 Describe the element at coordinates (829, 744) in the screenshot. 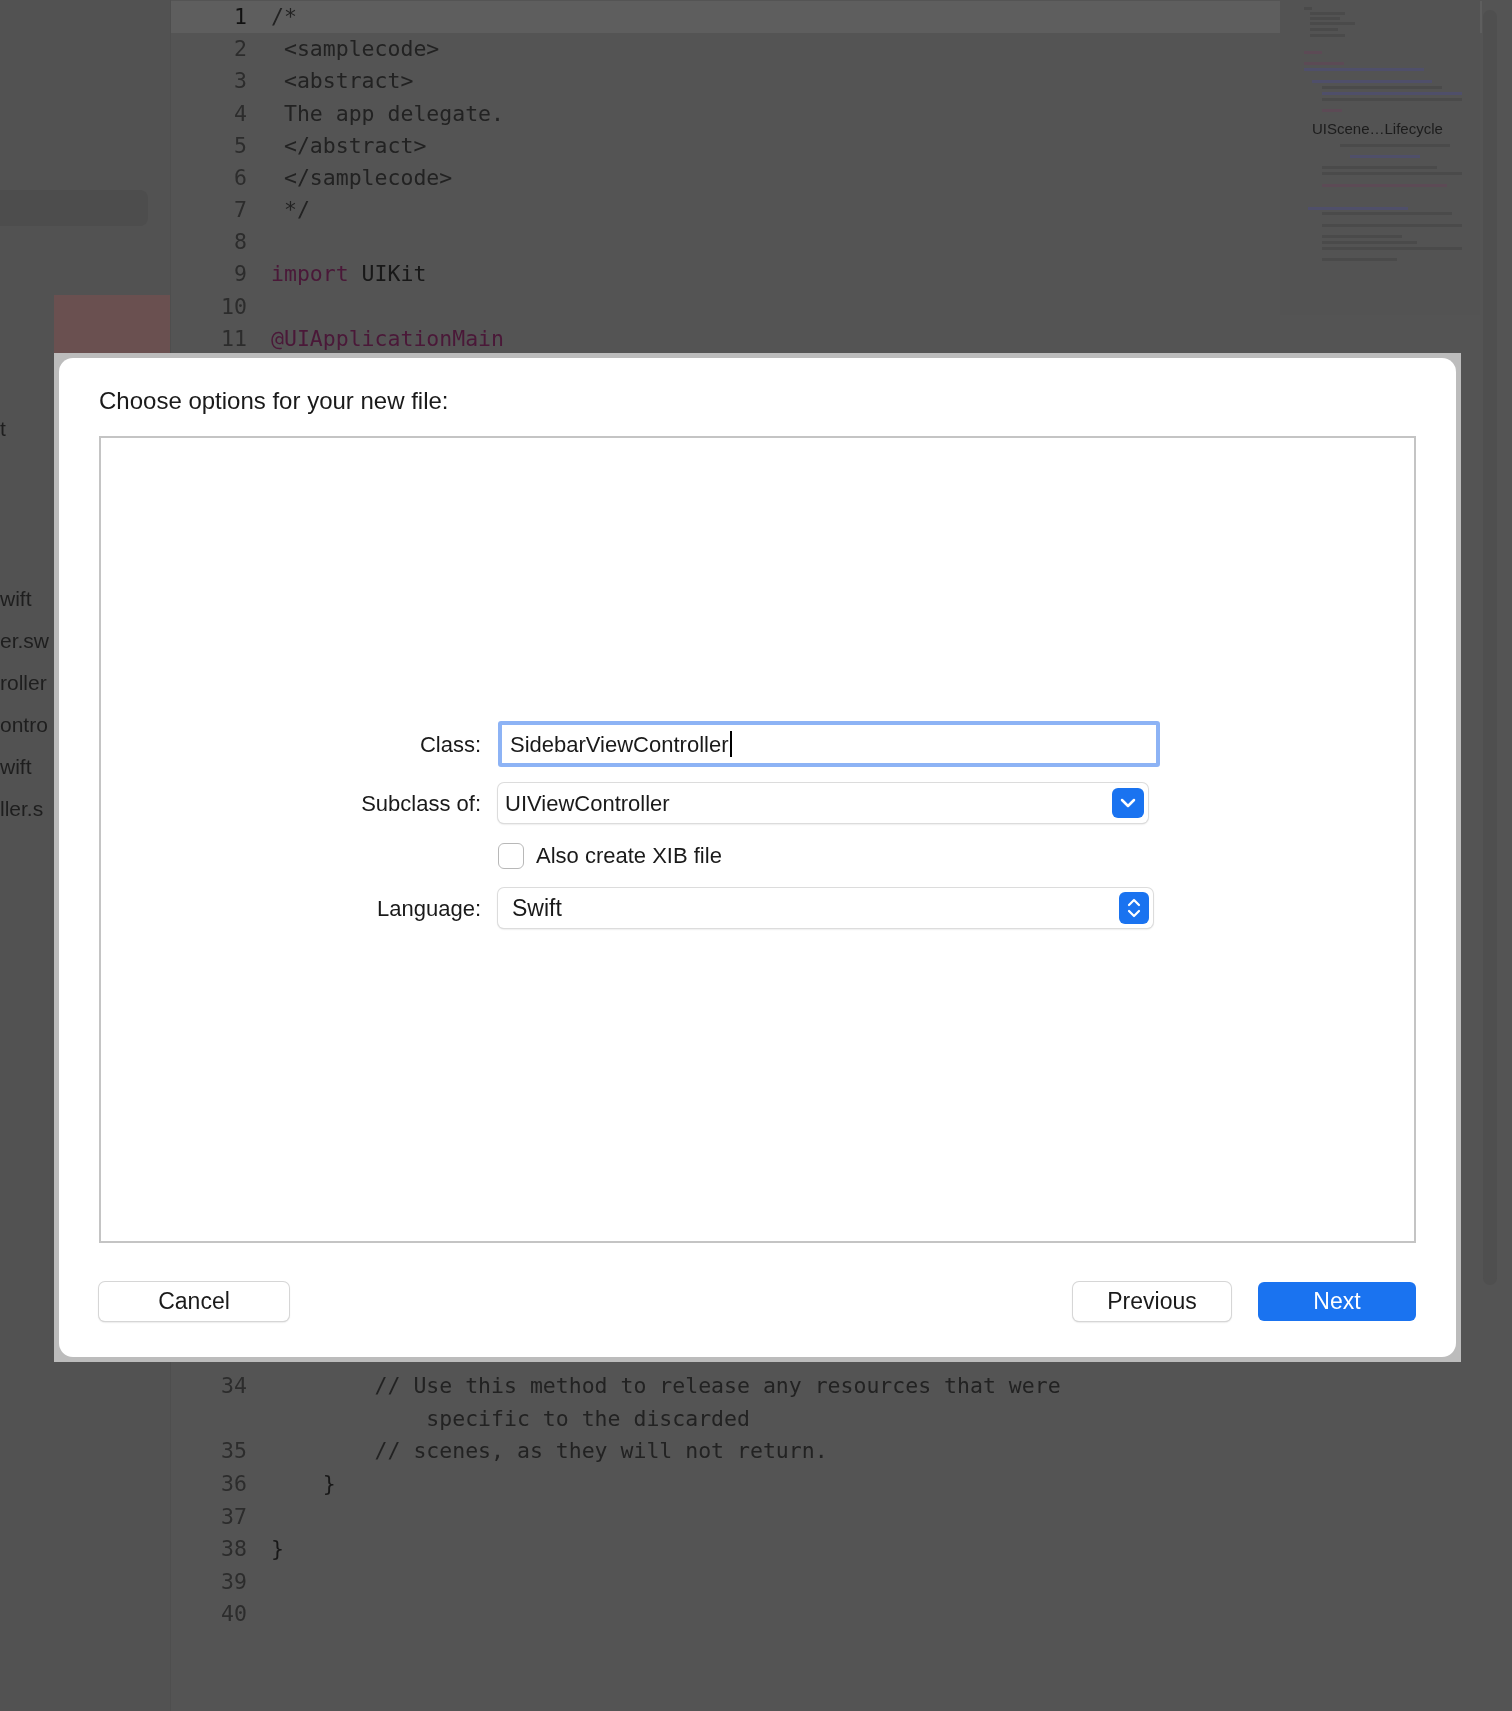

I see `class-field: SidebarViewController` at that location.